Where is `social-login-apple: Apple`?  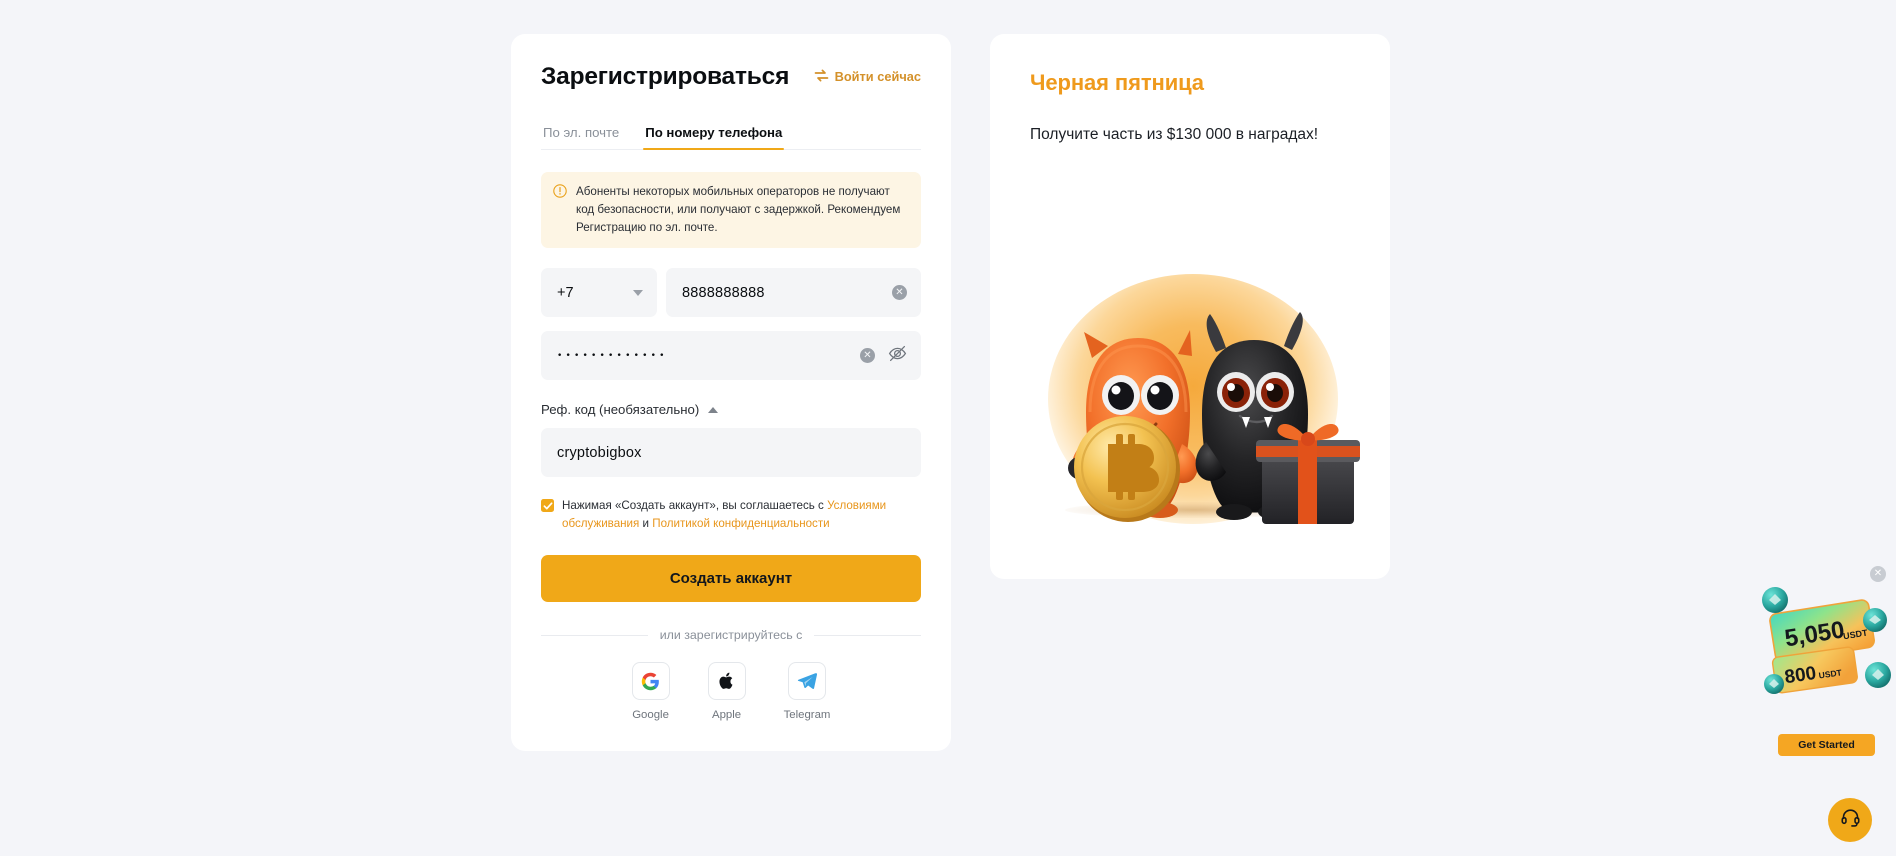
social-login-apple: Apple is located at coordinates (726, 692).